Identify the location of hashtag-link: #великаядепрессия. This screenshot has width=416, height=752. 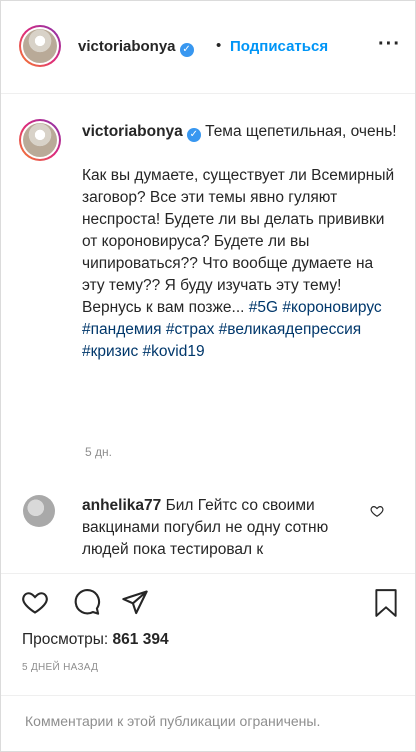
(290, 329).